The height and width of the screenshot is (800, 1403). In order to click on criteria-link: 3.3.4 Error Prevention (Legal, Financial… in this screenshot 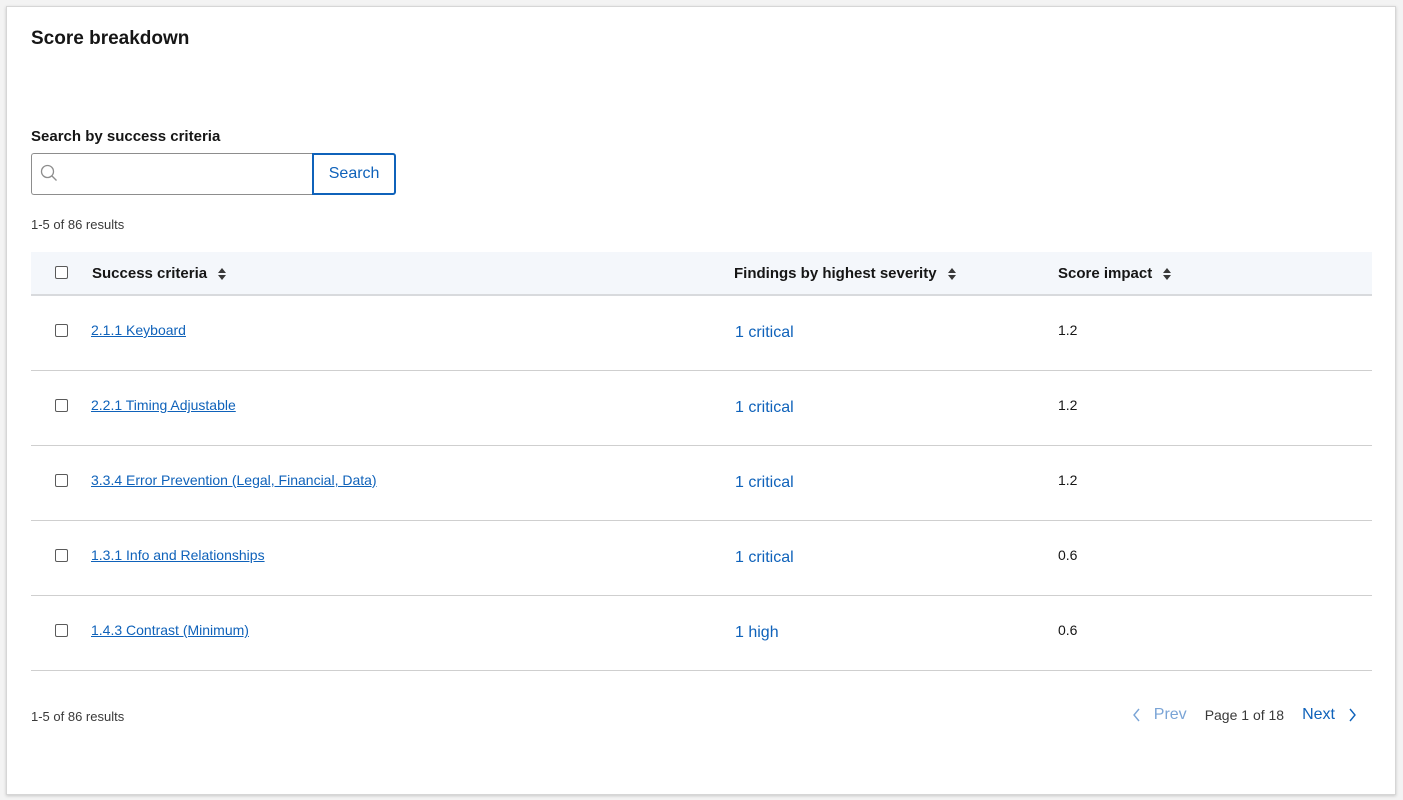, I will do `click(234, 480)`.